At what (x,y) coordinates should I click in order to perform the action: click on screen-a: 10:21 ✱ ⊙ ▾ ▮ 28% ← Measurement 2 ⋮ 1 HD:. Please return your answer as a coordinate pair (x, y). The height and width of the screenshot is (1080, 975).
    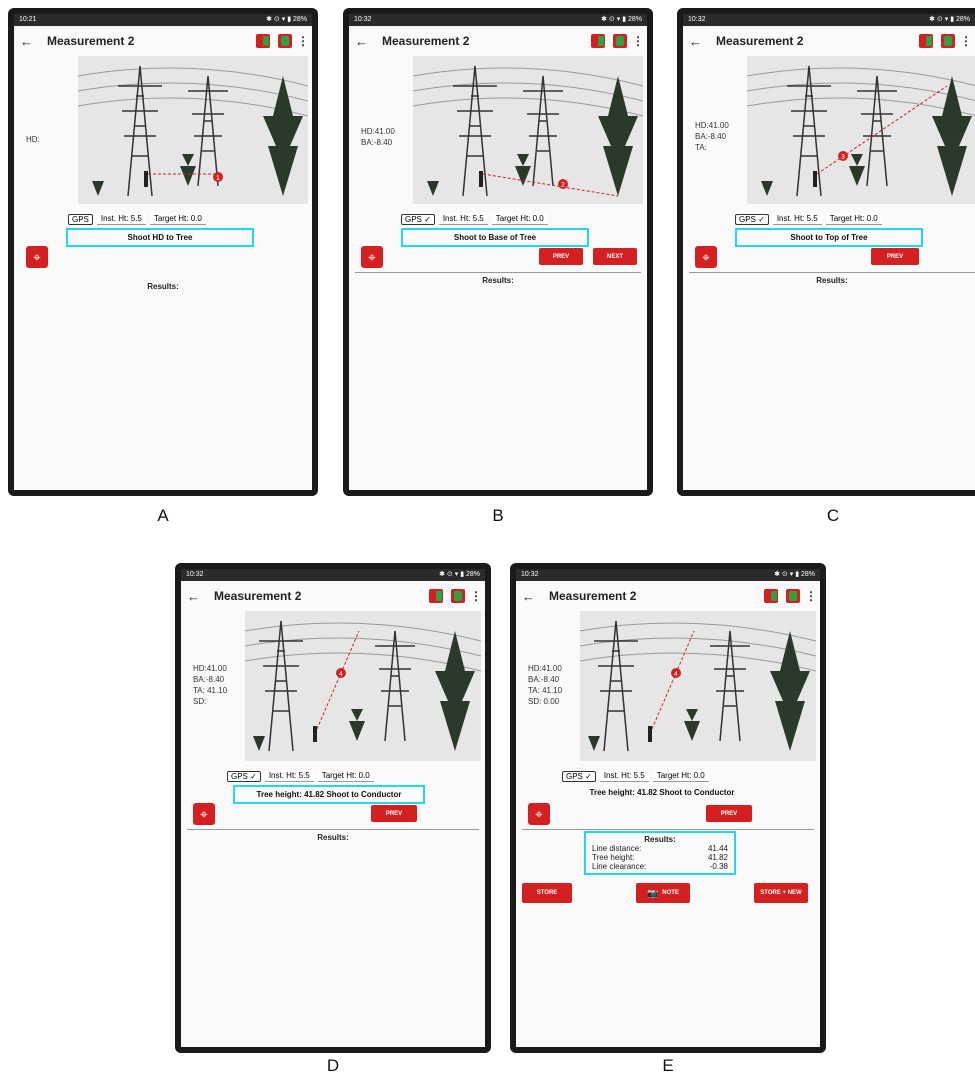
    Looking at the image, I should click on (163, 252).